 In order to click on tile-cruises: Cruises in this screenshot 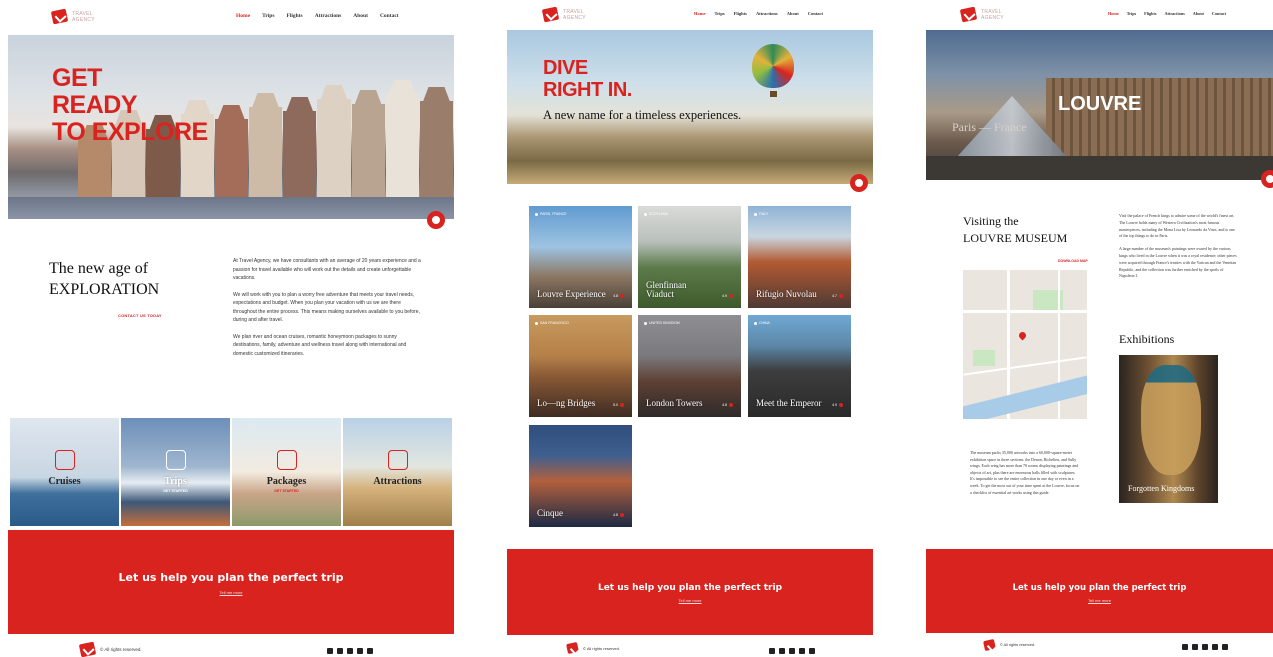, I will do `click(64, 472)`.